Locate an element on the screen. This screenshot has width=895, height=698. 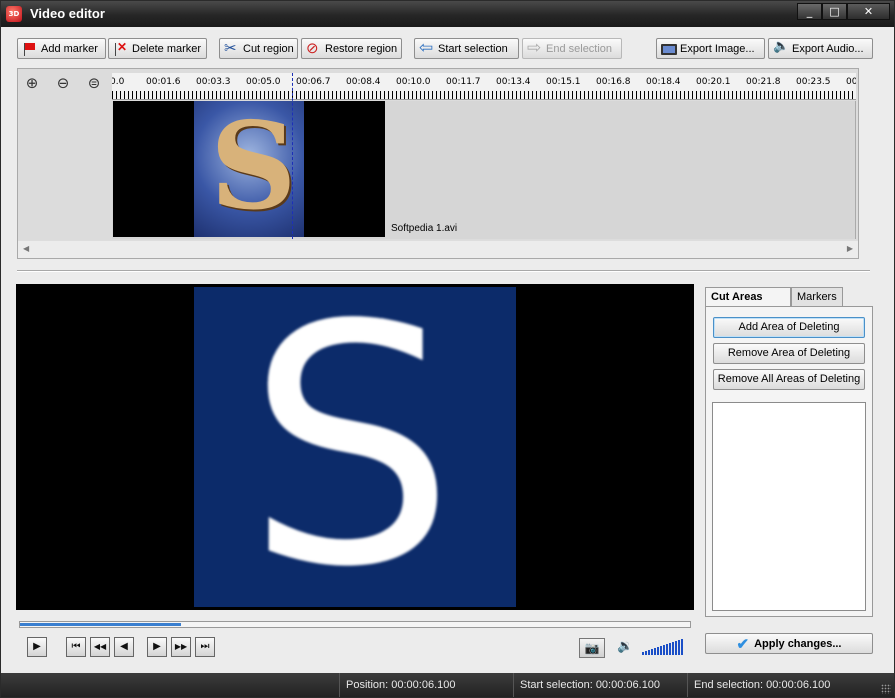
close-button: ✕ is located at coordinates (868, 11).